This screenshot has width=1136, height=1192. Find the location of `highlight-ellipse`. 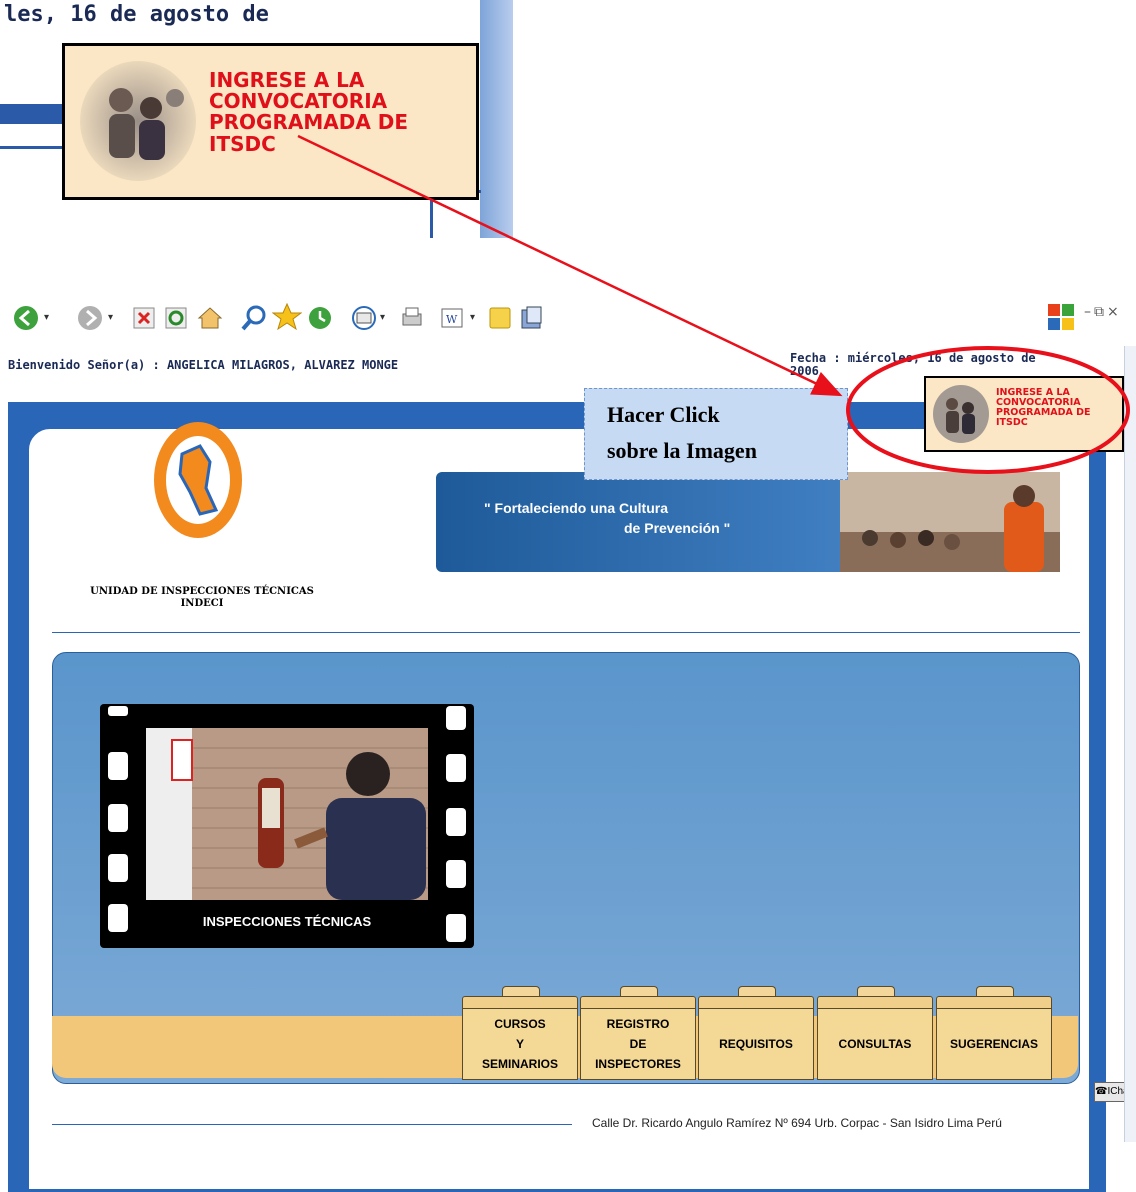

highlight-ellipse is located at coordinates (988, 410).